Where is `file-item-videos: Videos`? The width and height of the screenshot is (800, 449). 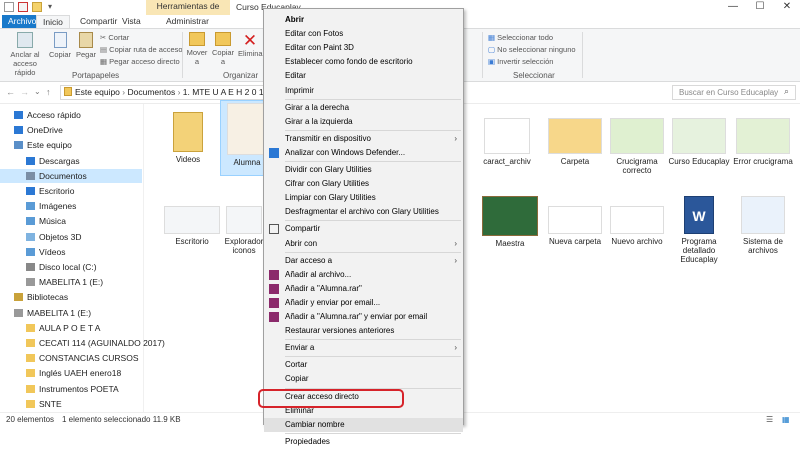
file-item-videos: Videos is located at coordinates (188, 138).